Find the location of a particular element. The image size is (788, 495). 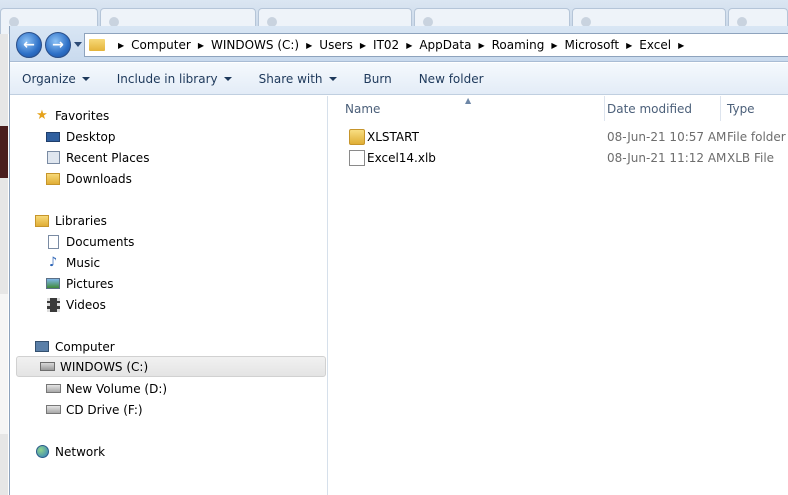

arrow-right-icon: → is located at coordinates (58, 45).